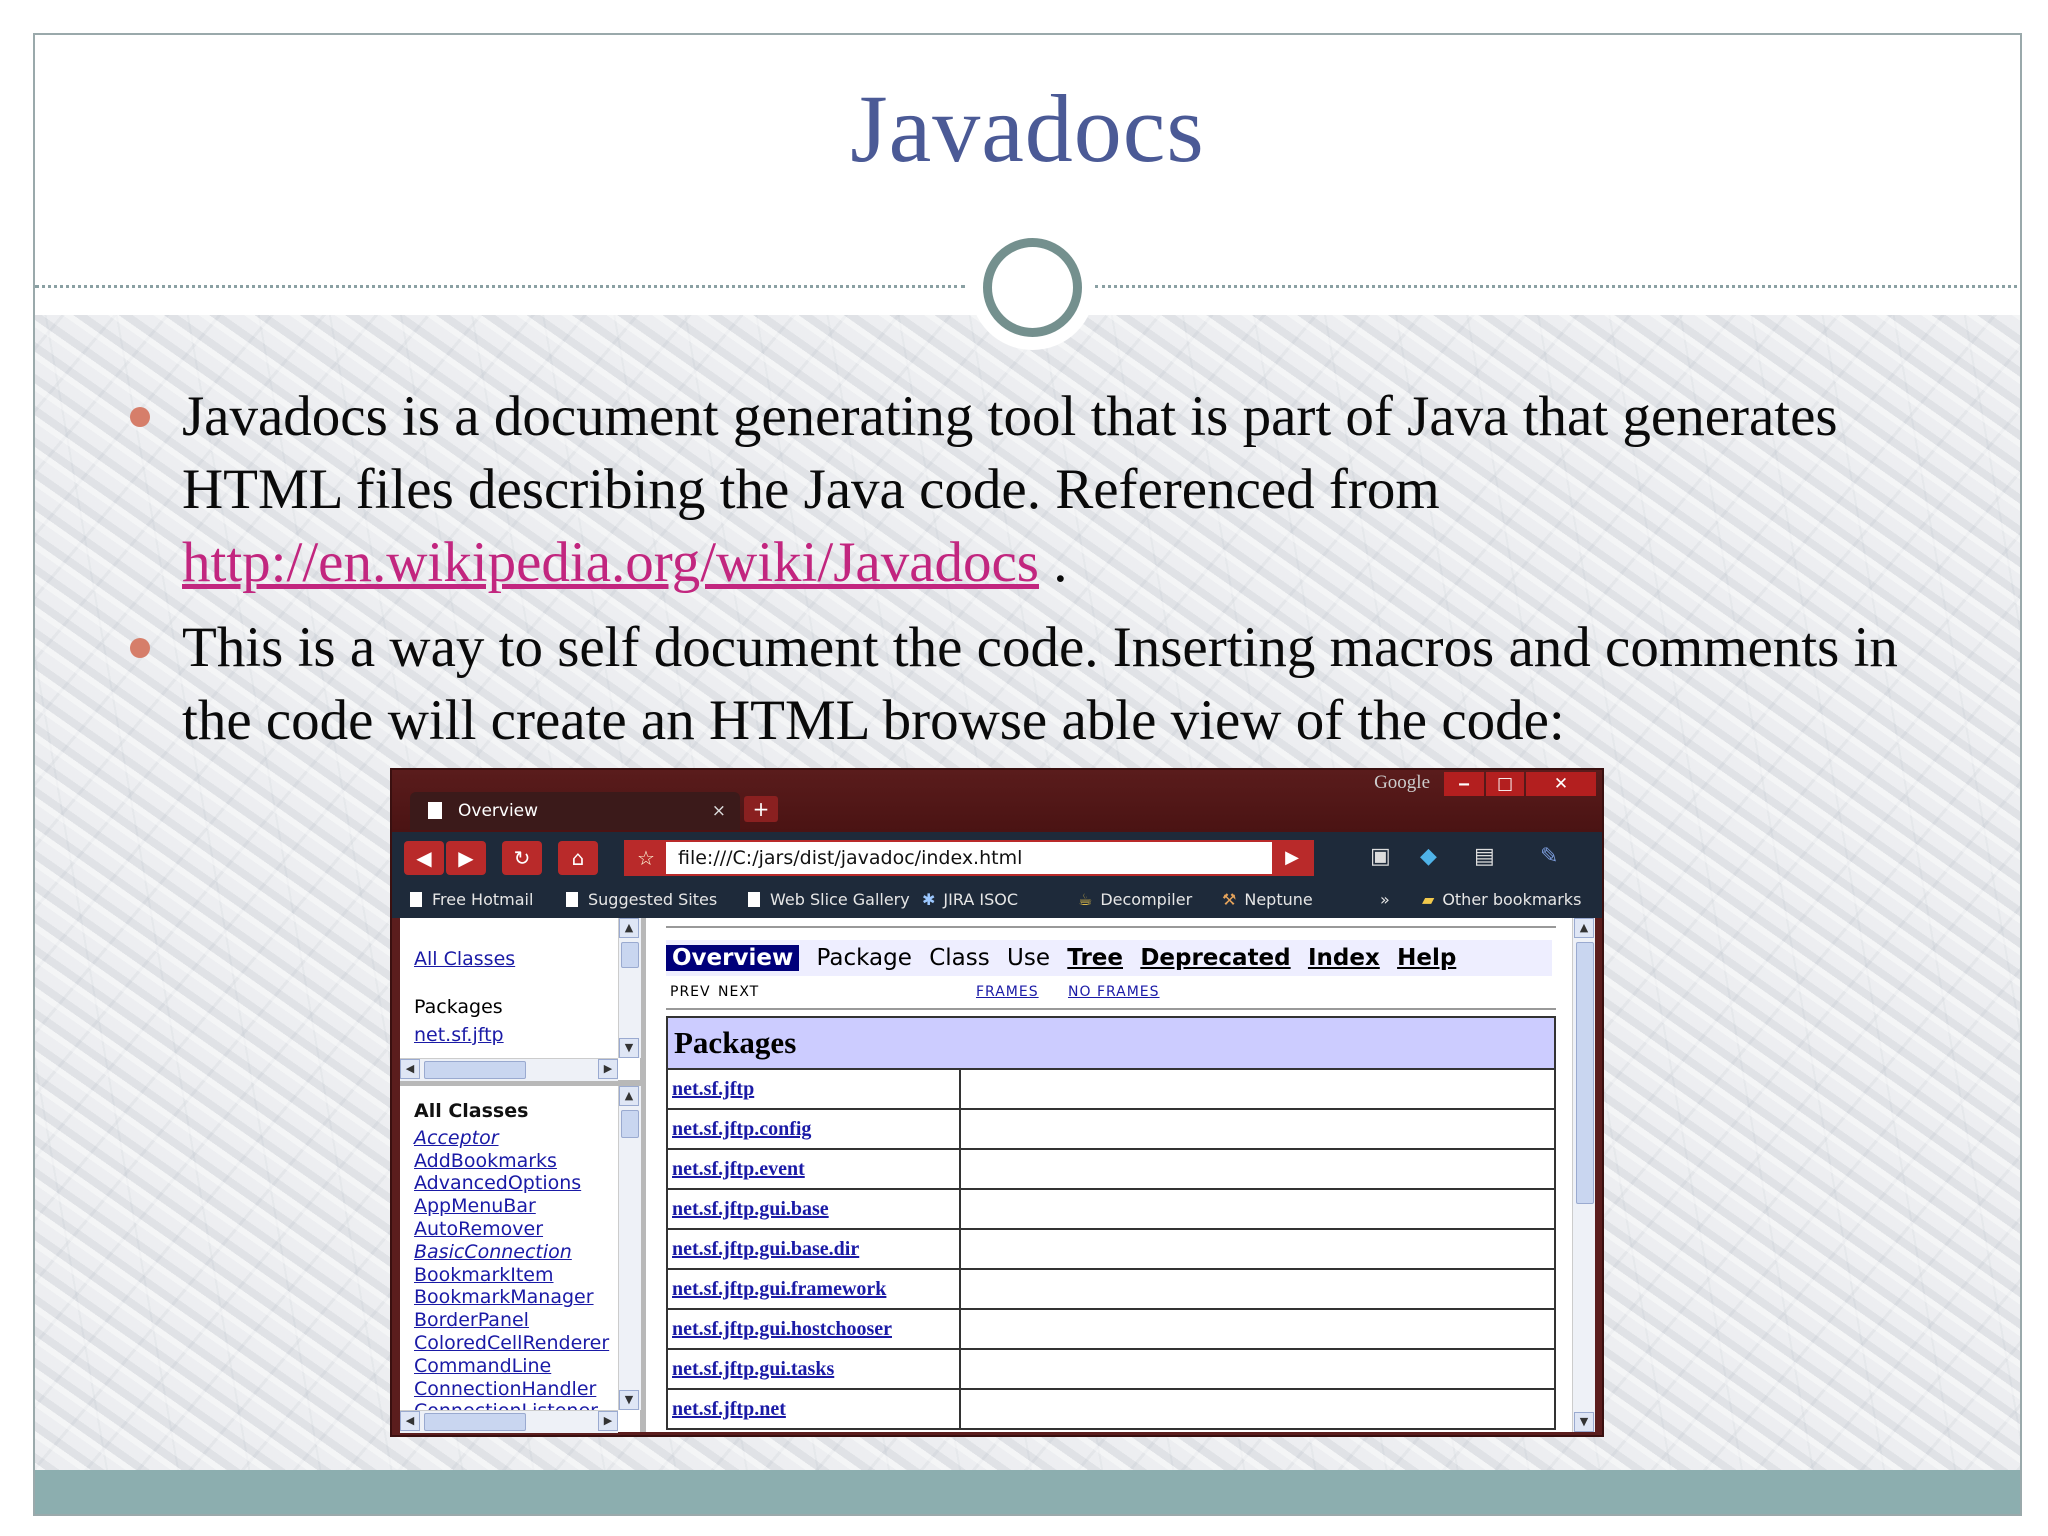  I want to click on classes-scrollbar: ▲ ▼, so click(629, 1248).